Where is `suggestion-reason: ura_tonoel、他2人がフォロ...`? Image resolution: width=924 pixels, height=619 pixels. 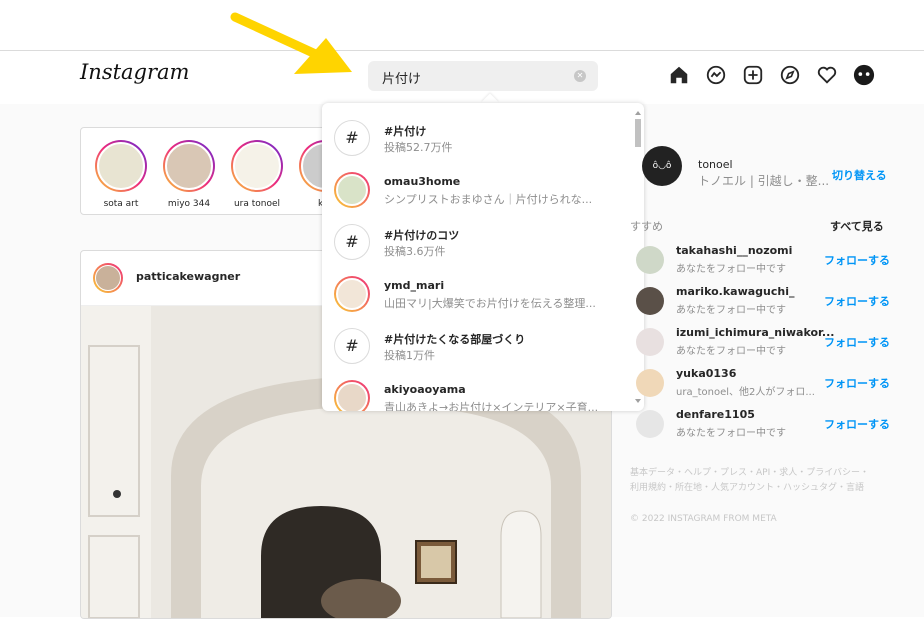 suggestion-reason: ura_tonoel、他2人がフォロ... is located at coordinates (745, 392).